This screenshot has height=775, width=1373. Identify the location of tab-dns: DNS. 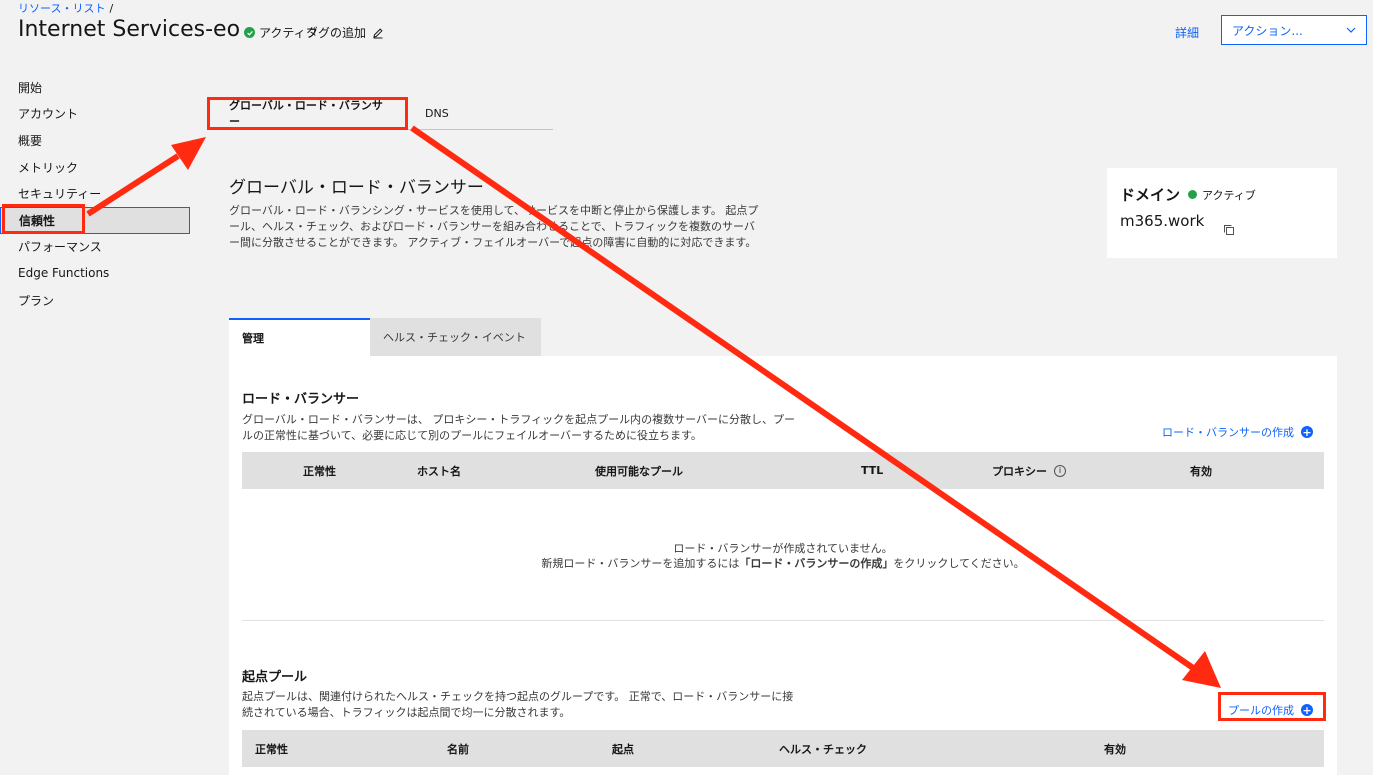
(437, 113).